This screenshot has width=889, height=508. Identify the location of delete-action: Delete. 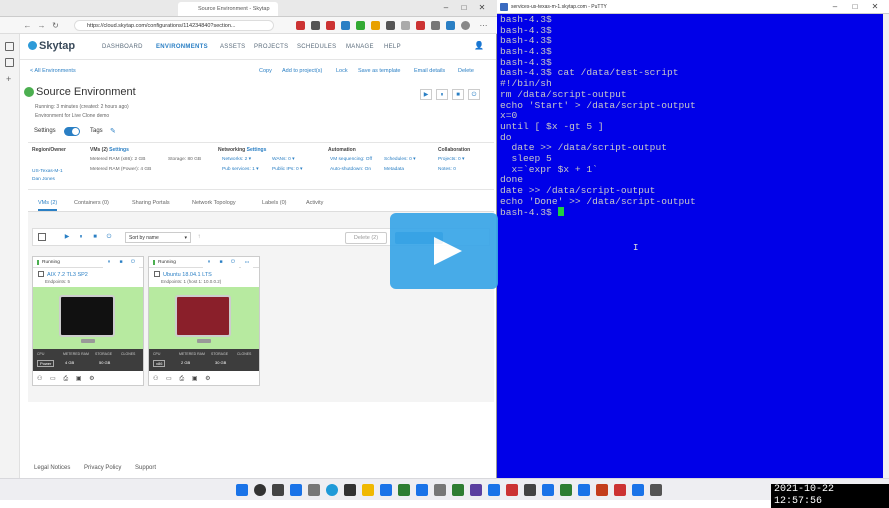
(466, 71).